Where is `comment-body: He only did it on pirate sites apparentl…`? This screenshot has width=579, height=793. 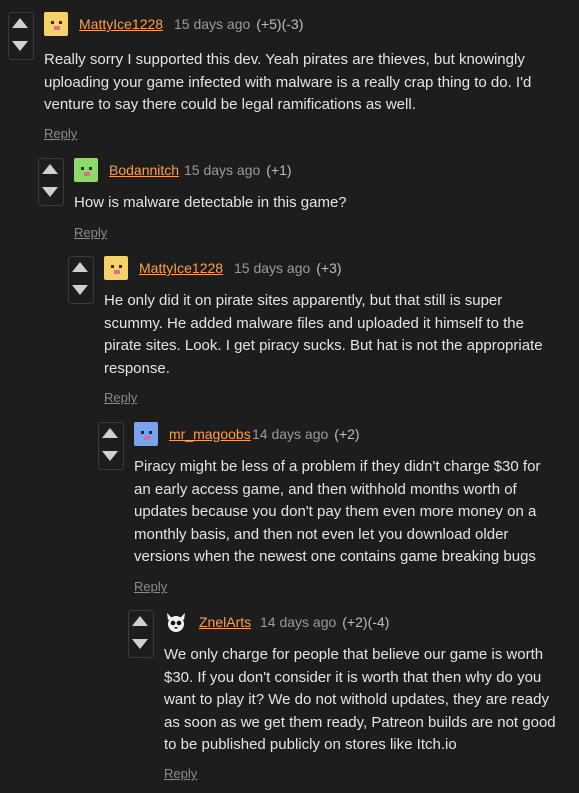
comment-body: He only did it on pirate sites apparentl… is located at coordinates (334, 335).